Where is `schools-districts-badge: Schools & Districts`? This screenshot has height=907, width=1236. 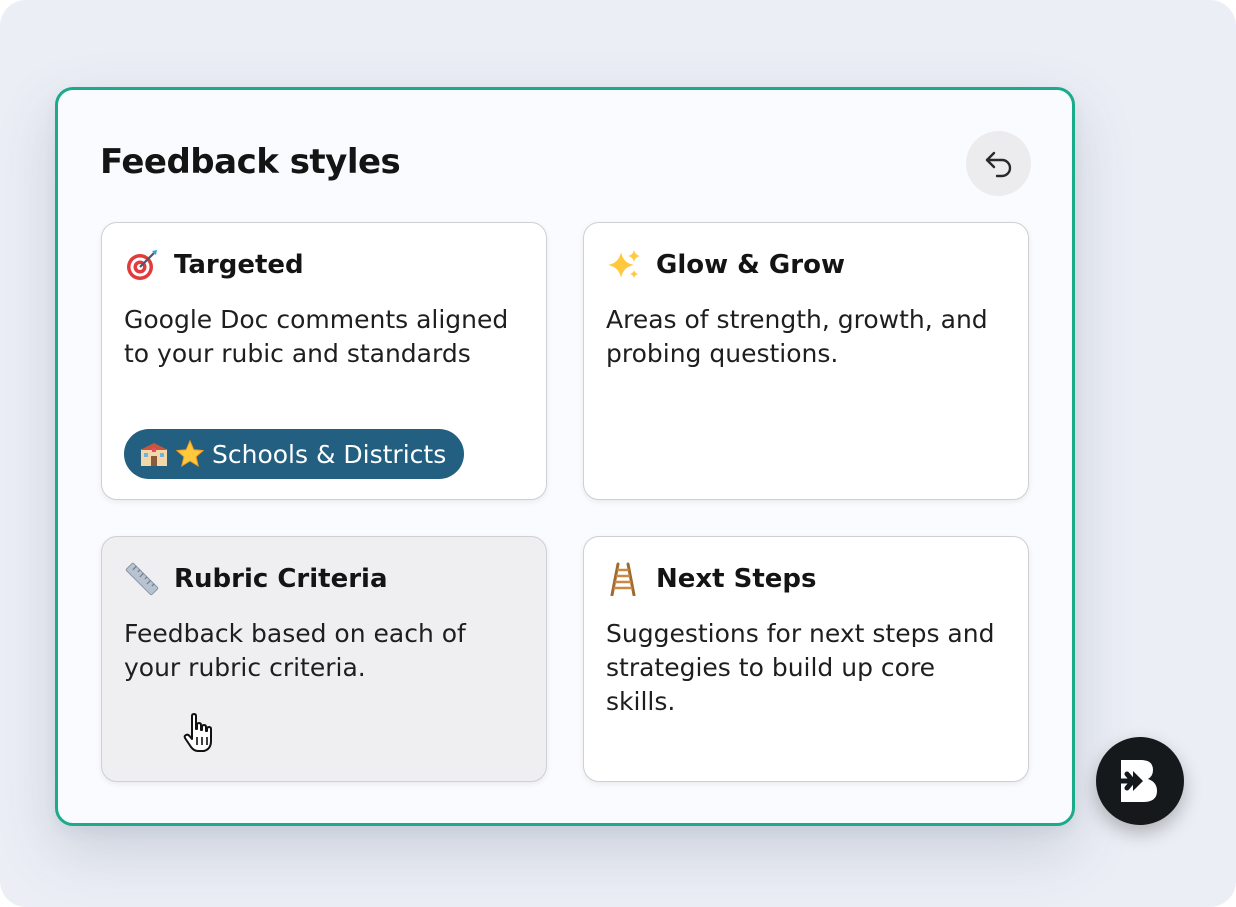 schools-districts-badge: Schools & Districts is located at coordinates (294, 454).